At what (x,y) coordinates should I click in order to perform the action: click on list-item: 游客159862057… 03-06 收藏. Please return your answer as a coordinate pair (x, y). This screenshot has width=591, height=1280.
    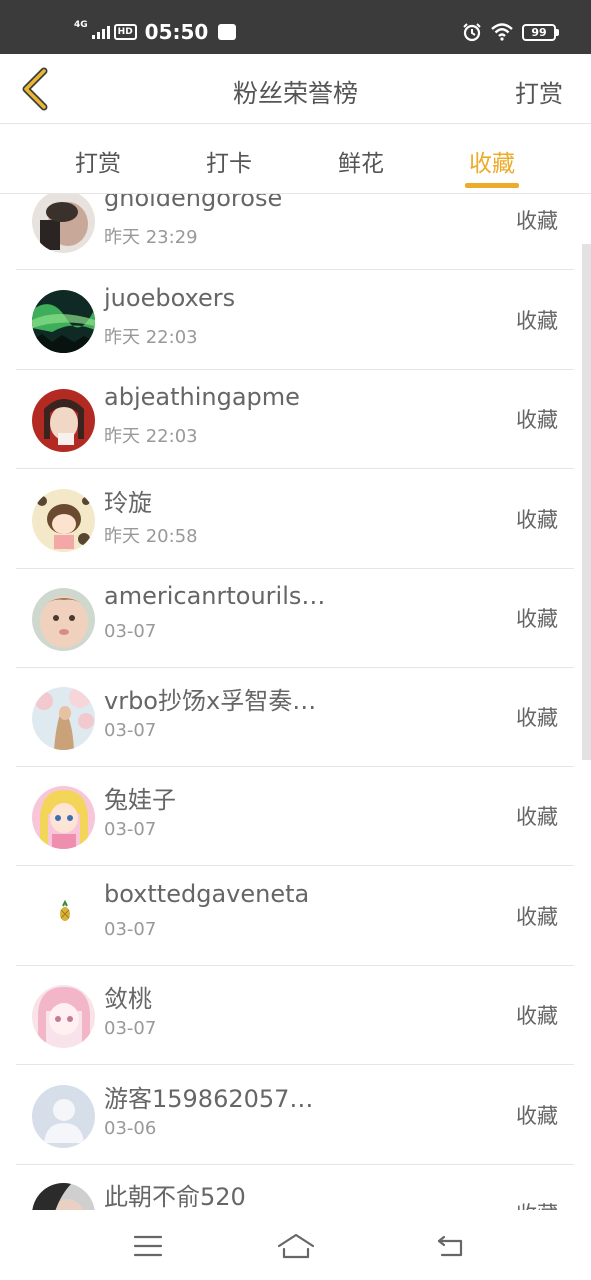
    Looking at the image, I should click on (295, 1116).